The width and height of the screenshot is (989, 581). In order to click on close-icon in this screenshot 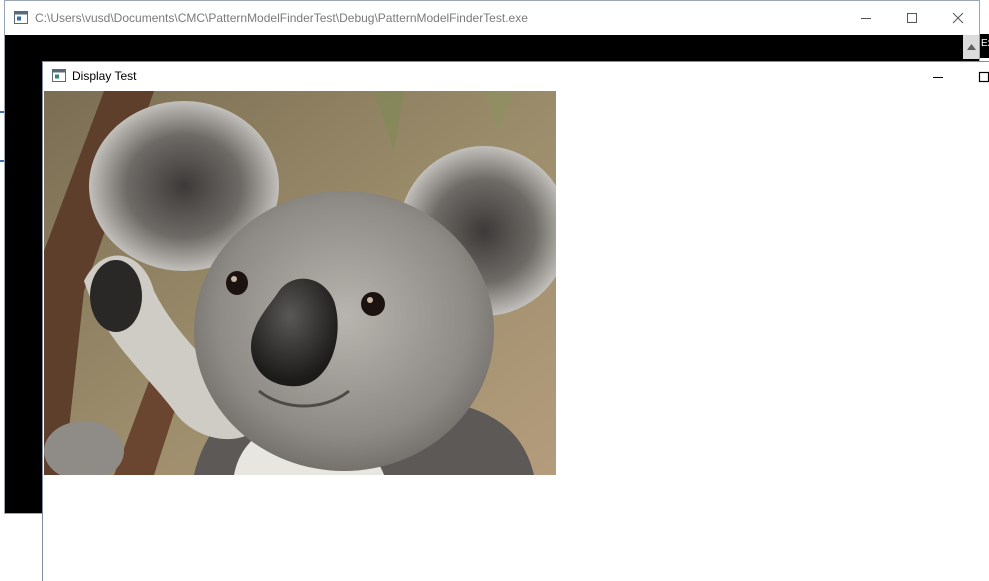, I will do `click(958, 18)`.